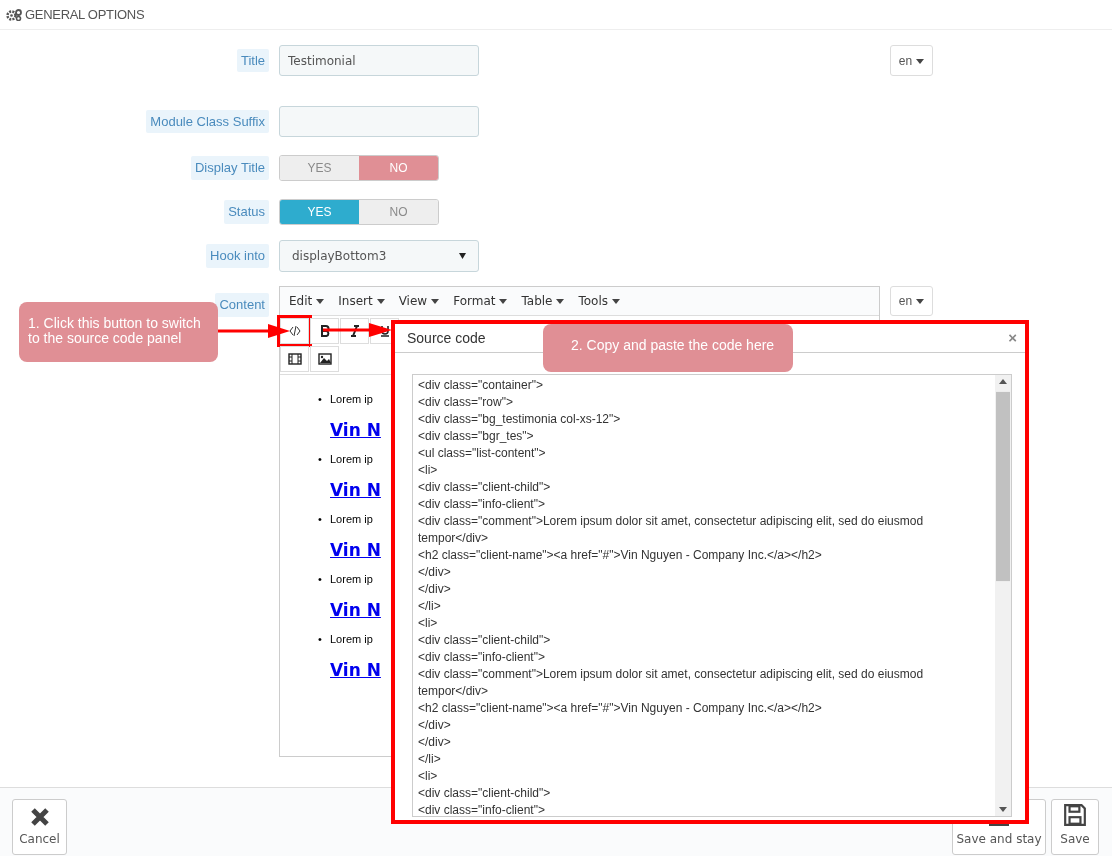  Describe the element at coordinates (252, 60) in the screenshot. I see `field-label: Title` at that location.